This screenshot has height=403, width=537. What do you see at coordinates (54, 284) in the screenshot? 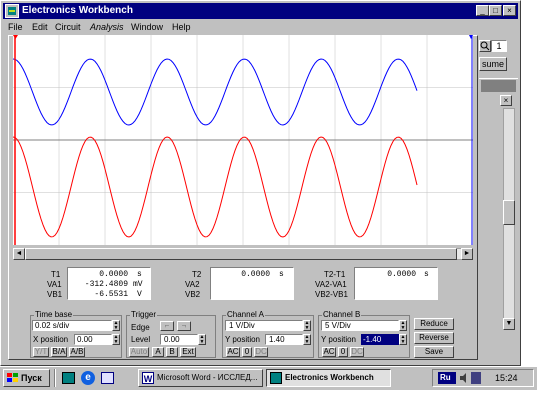
I see `va1-label: VA1` at bounding box center [54, 284].